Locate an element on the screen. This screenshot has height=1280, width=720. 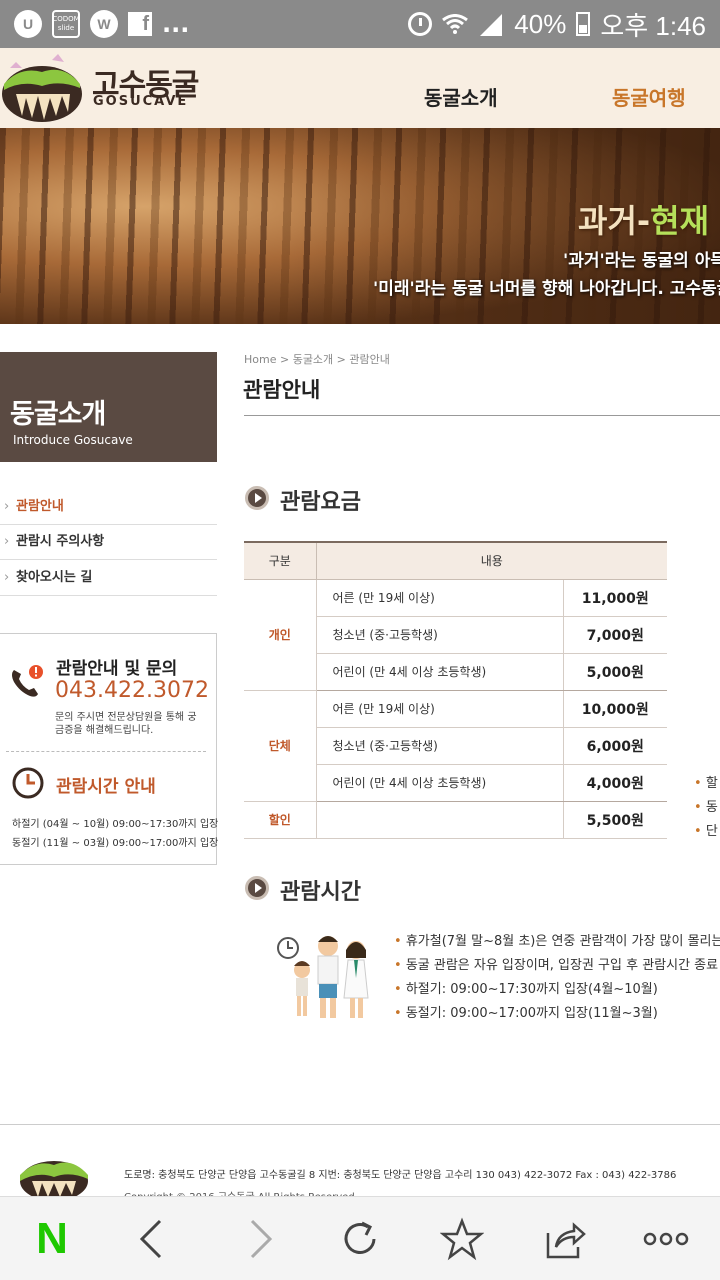
table-row: 개인 어른 (만 19세 이상) 11,000원 is located at coordinates (455, 635).